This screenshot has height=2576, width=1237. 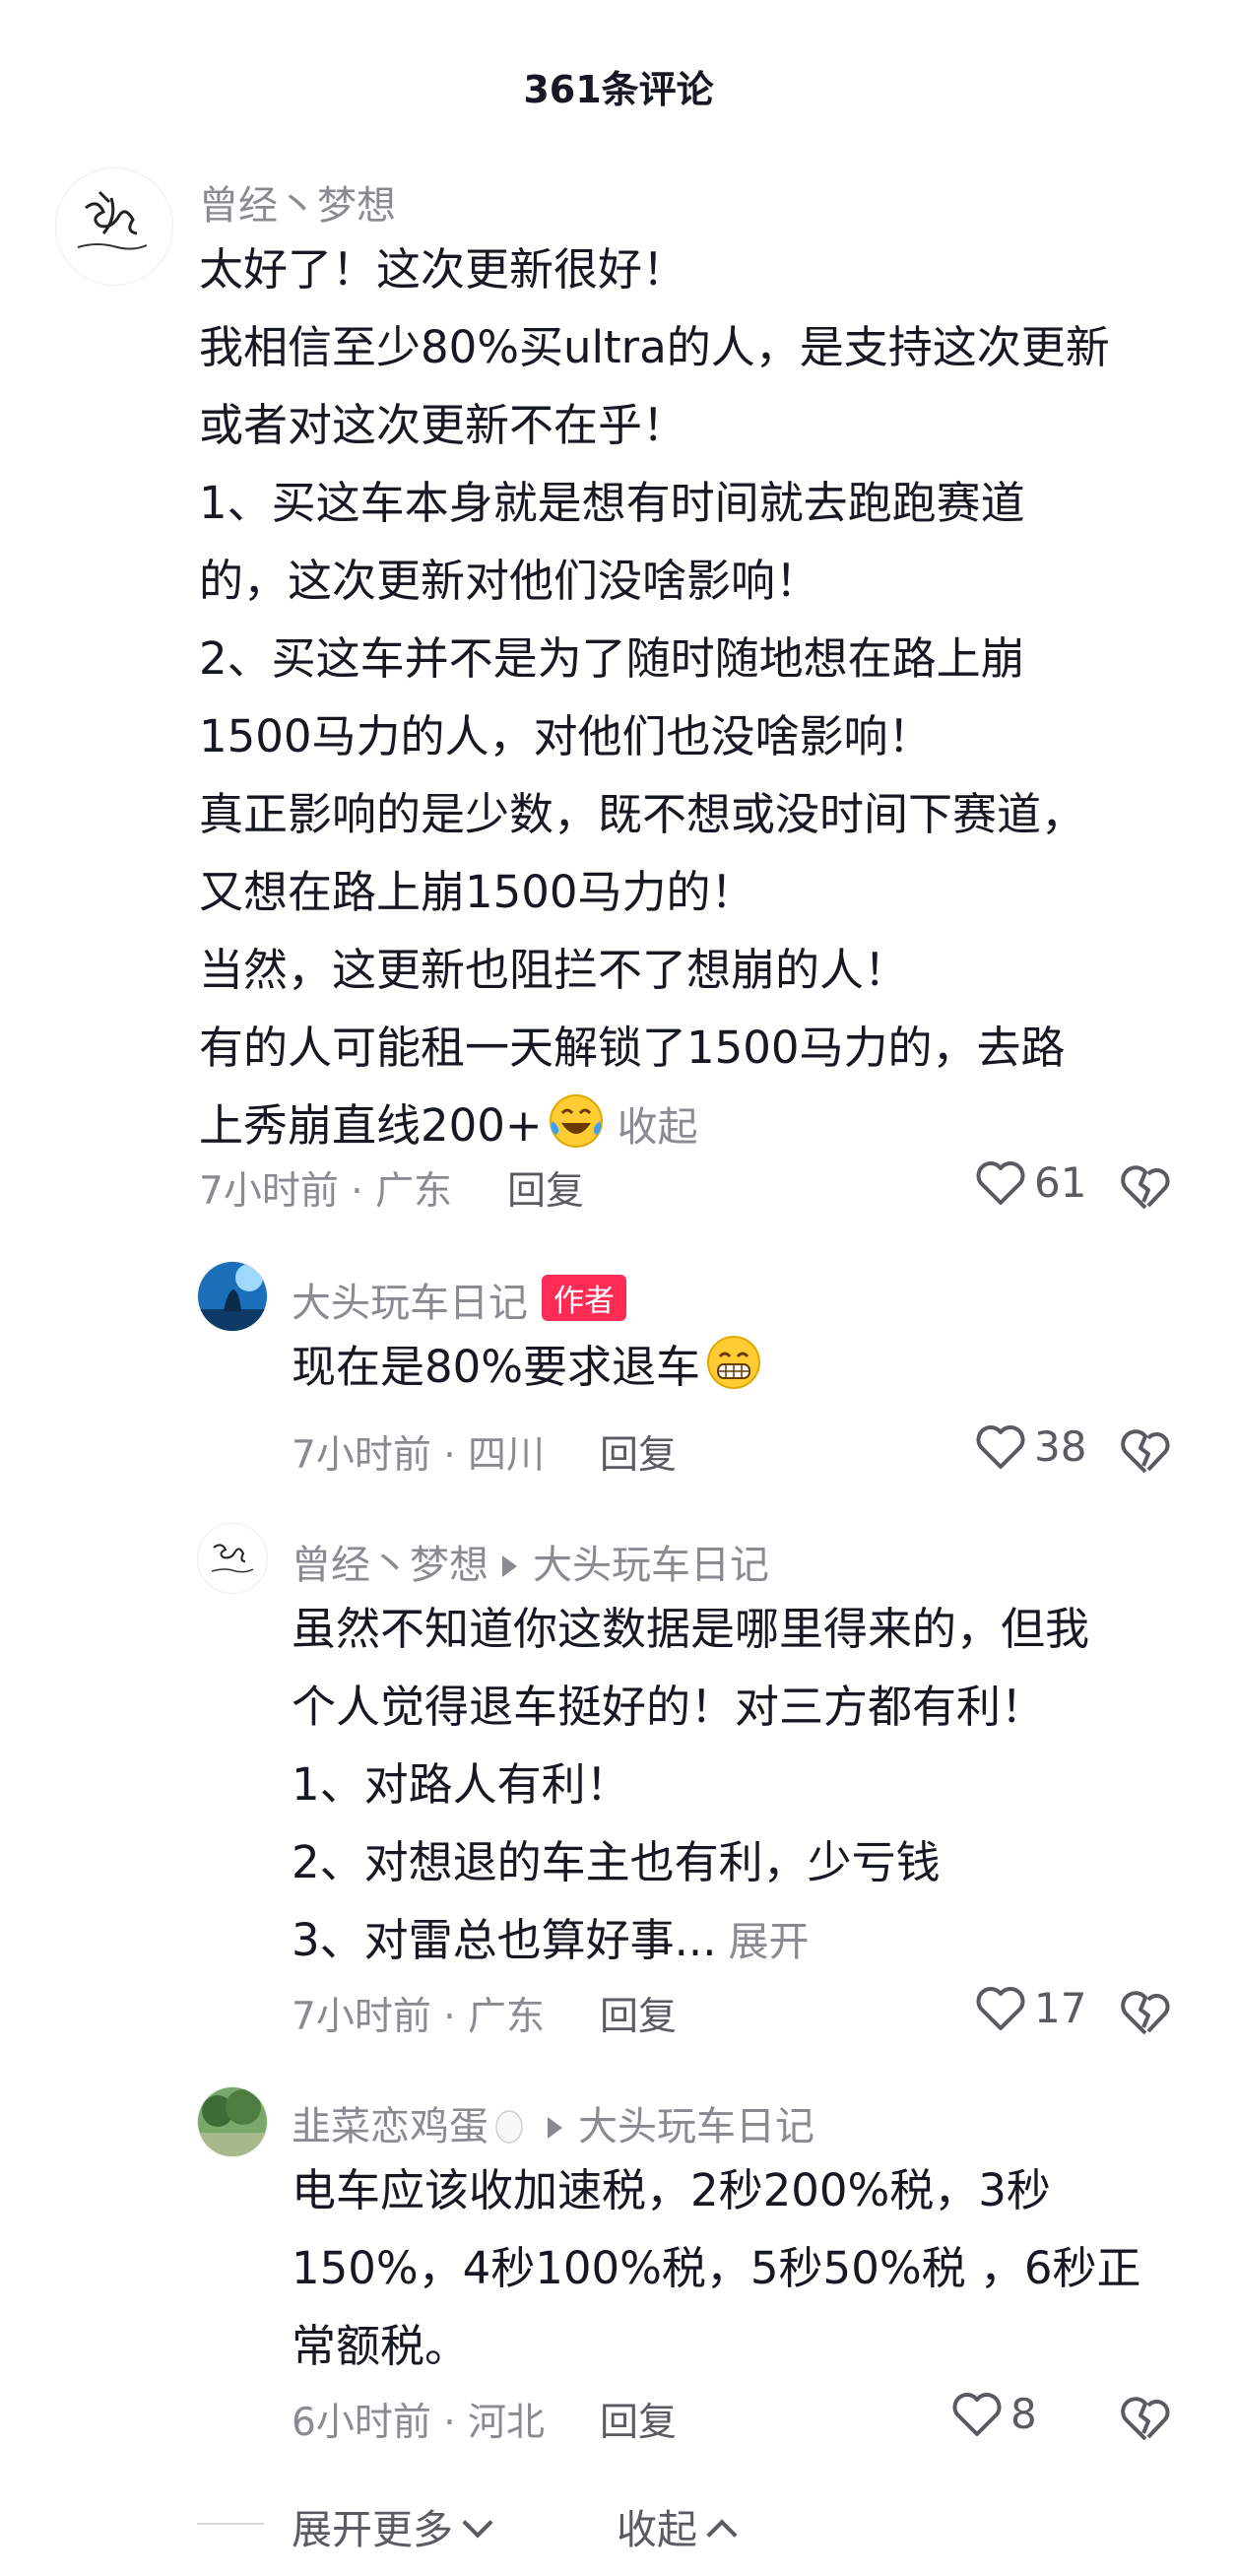 I want to click on expand-more-button: 展开更多, so click(x=392, y=2526).